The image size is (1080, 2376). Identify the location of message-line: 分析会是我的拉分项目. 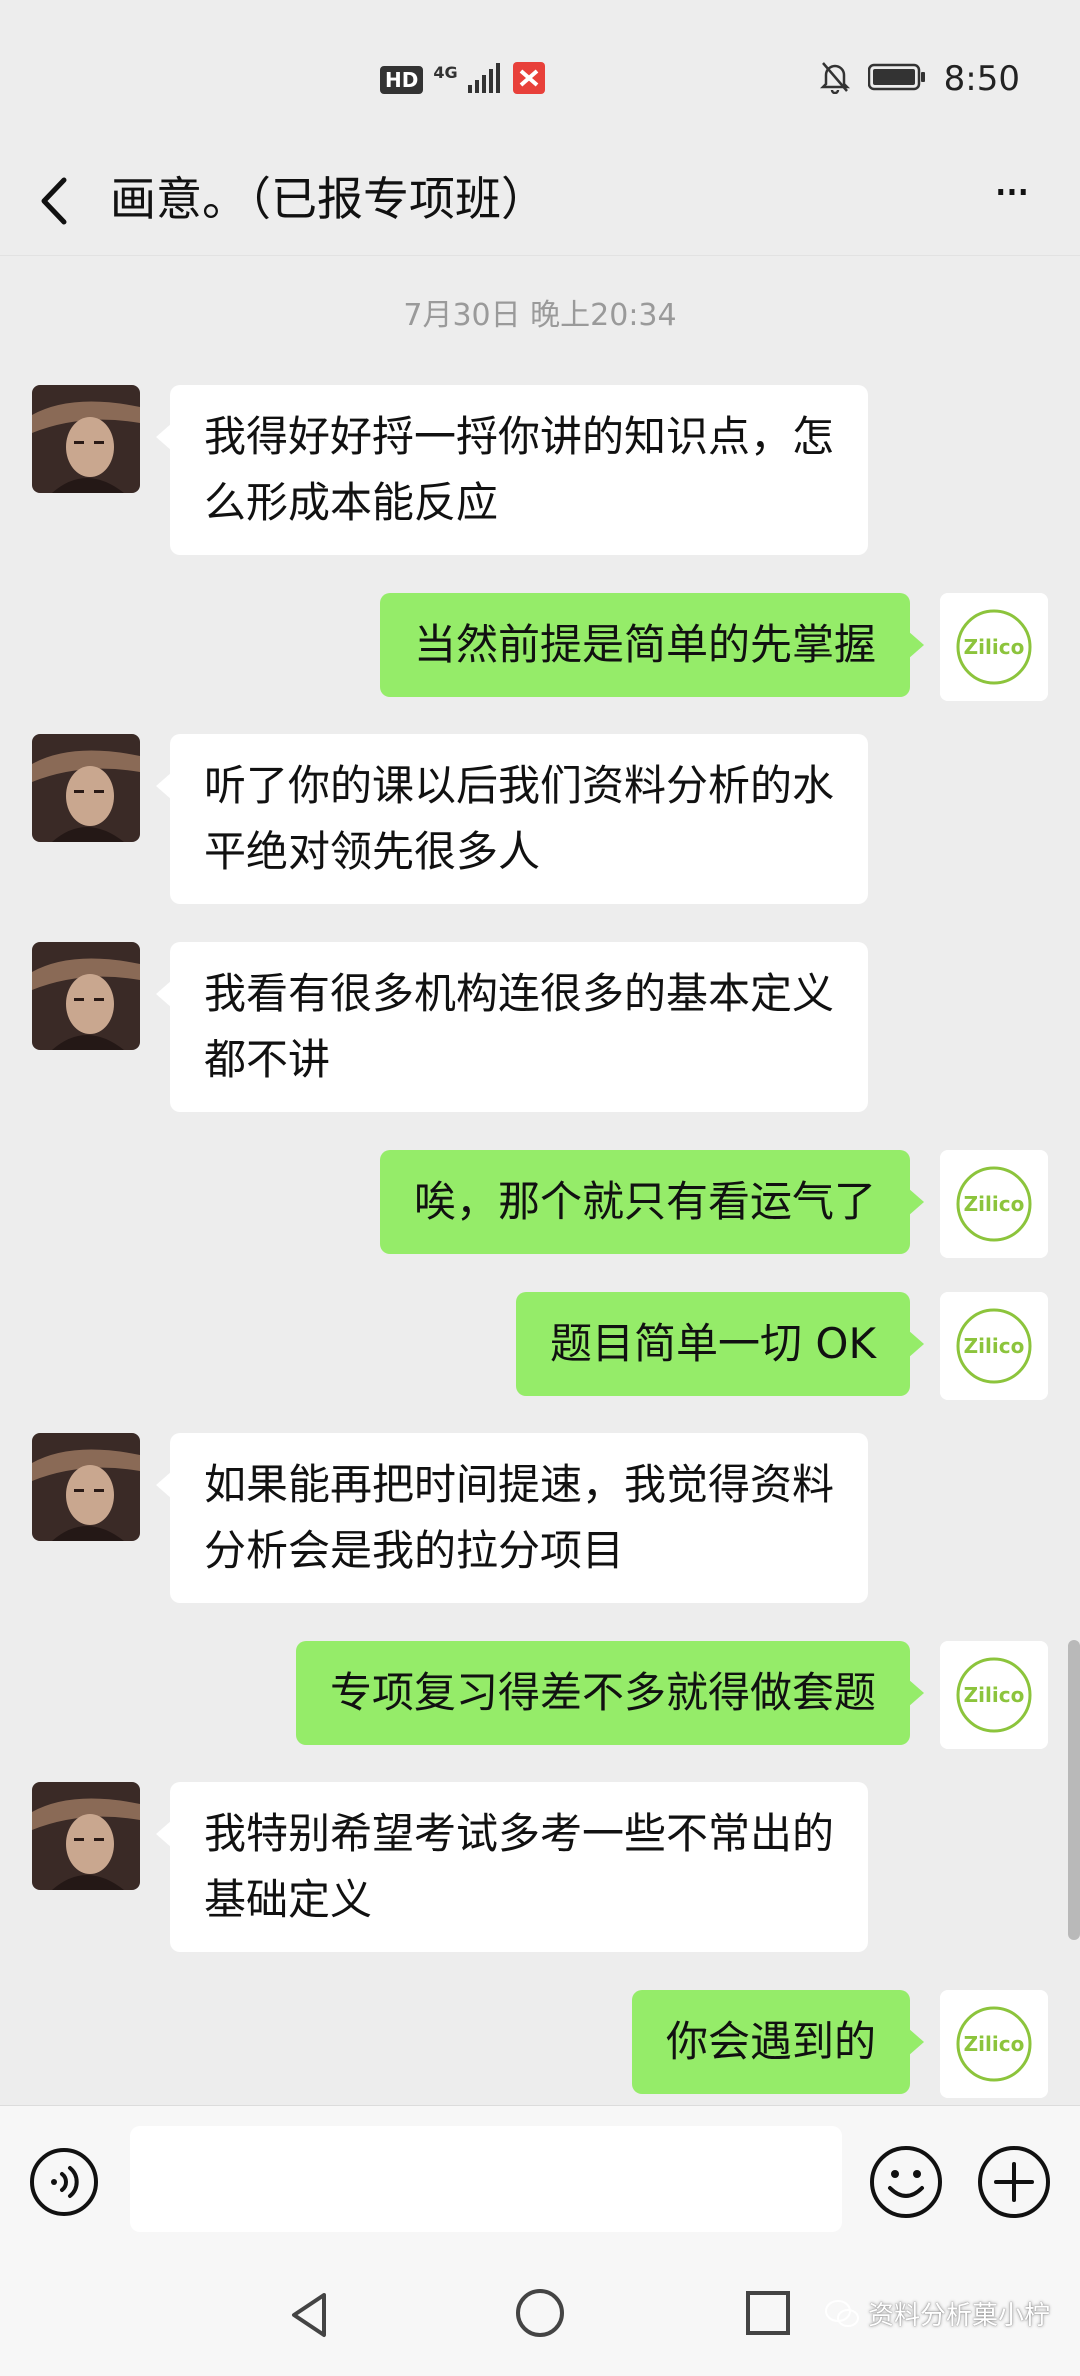
(414, 1550).